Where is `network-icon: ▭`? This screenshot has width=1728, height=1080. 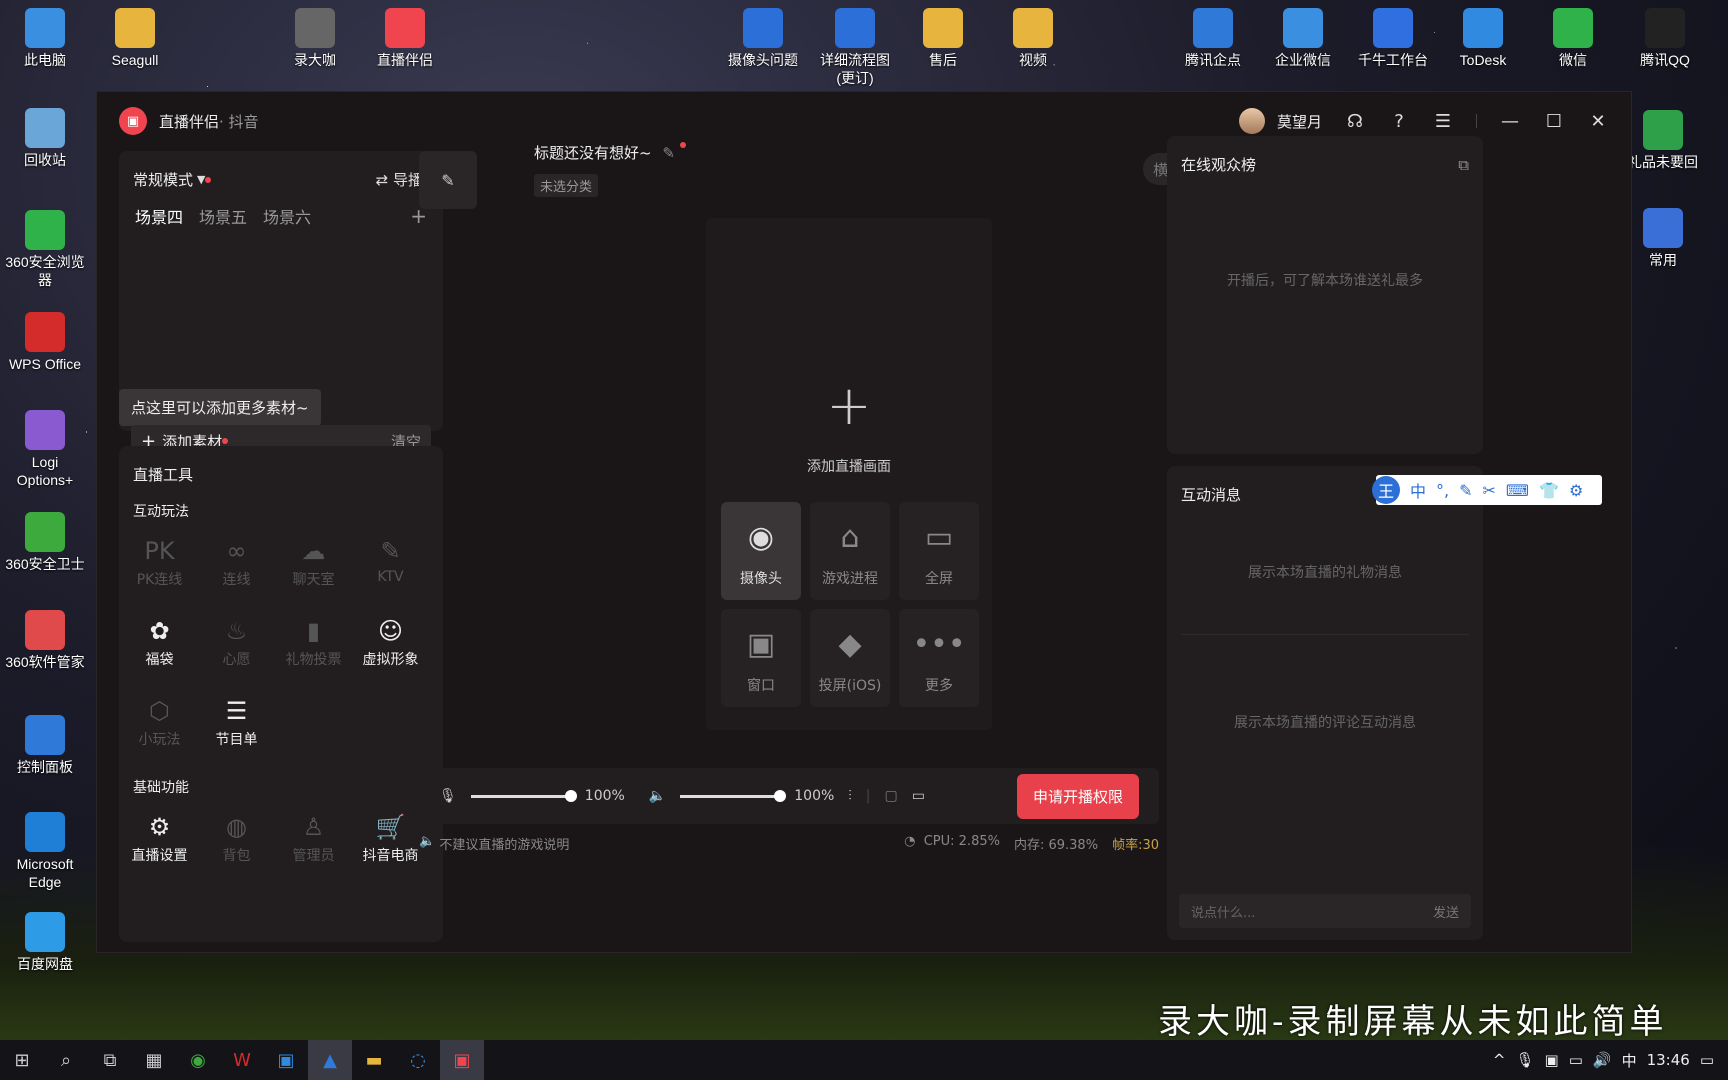
network-icon: ▭ is located at coordinates (1576, 1060).